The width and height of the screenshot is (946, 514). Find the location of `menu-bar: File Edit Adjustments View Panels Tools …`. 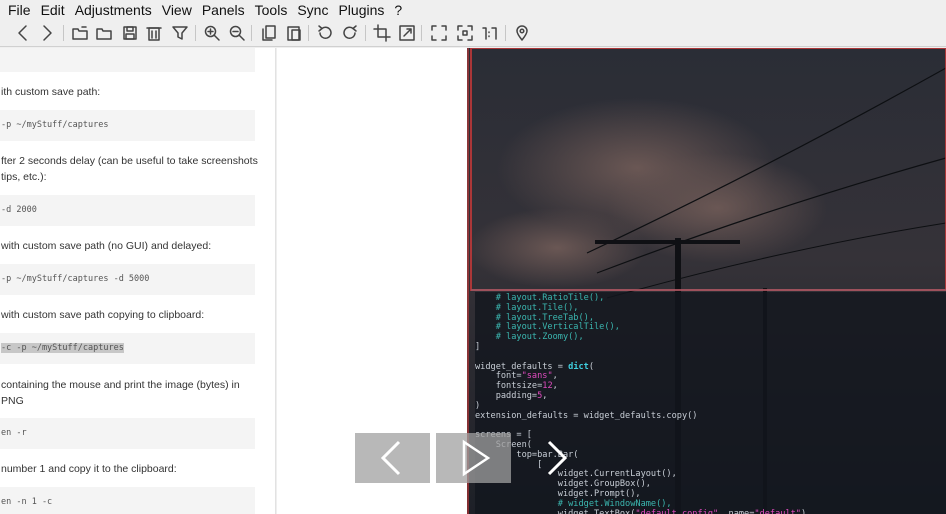

menu-bar: File Edit Adjustments View Panels Tools … is located at coordinates (473, 10).